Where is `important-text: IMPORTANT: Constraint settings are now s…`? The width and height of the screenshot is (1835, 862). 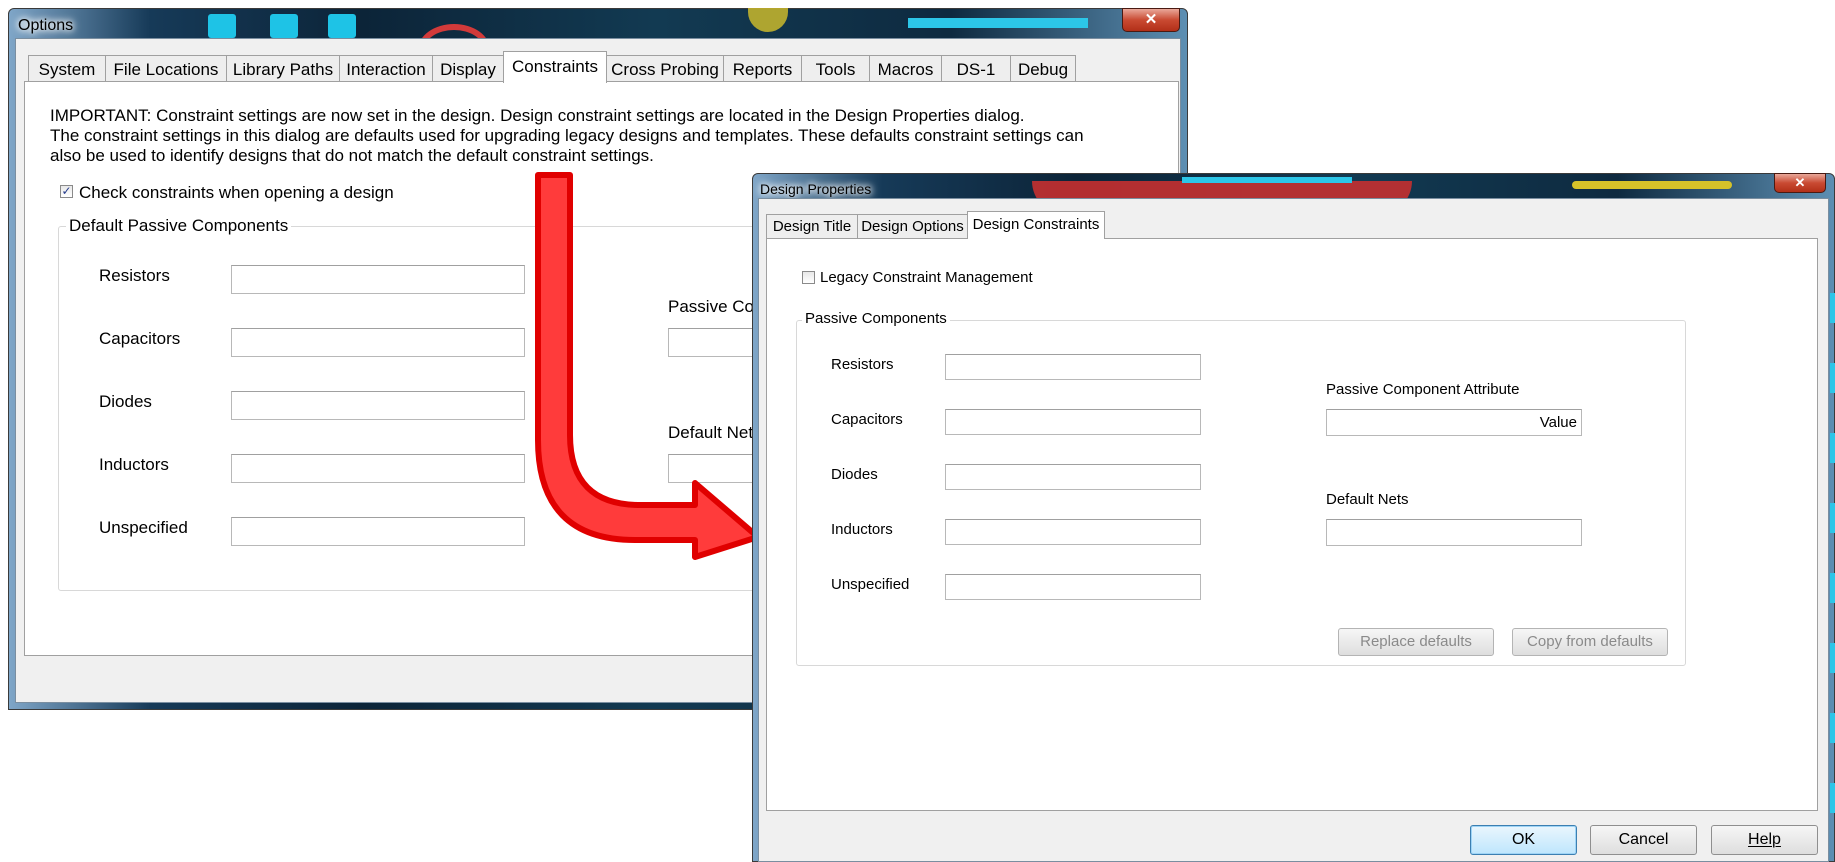
important-text: IMPORTANT: Constraint settings are now s… is located at coordinates (537, 115).